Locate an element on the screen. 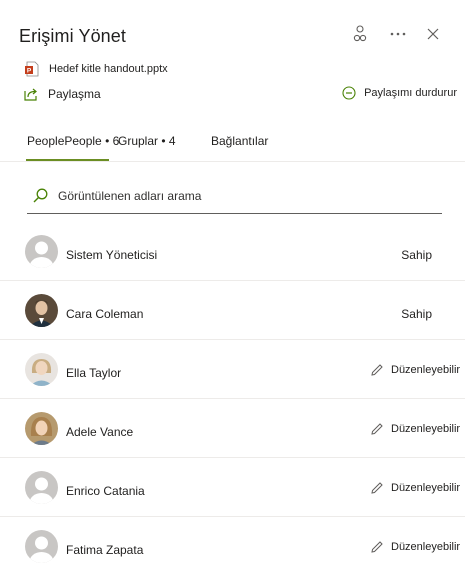  stop-sharing-button: Paylaşımı durdurur is located at coordinates (399, 93).